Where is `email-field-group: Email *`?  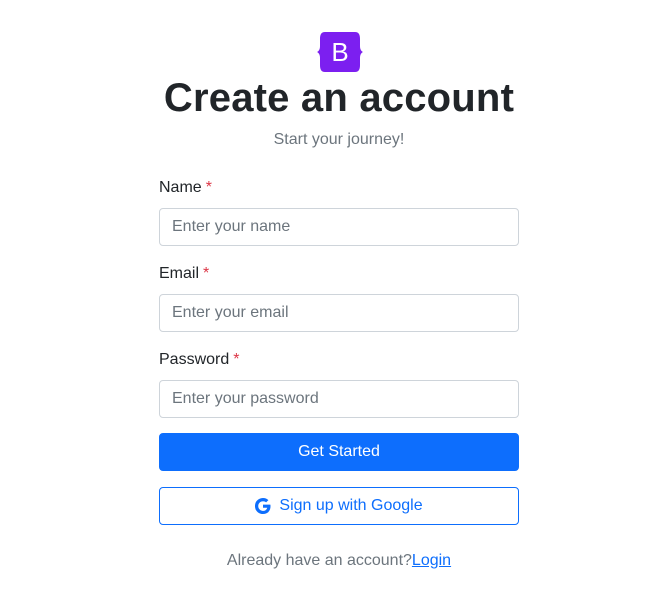 email-field-group: Email * is located at coordinates (339, 298).